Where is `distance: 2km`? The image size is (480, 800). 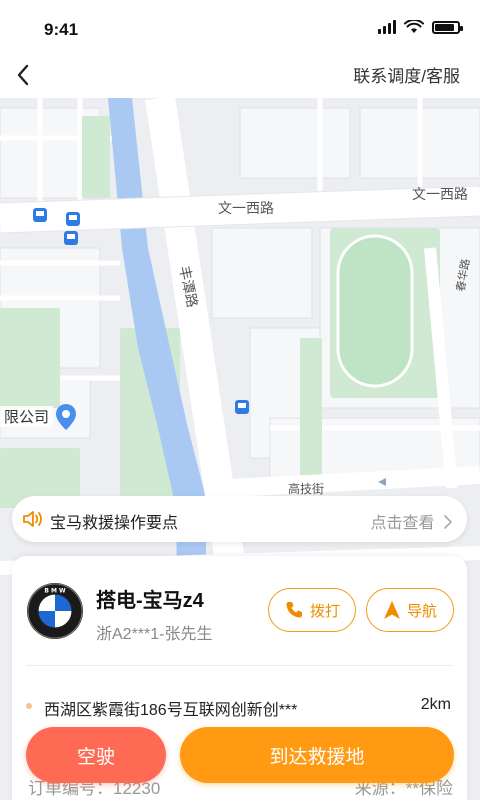 distance: 2km is located at coordinates (435, 704).